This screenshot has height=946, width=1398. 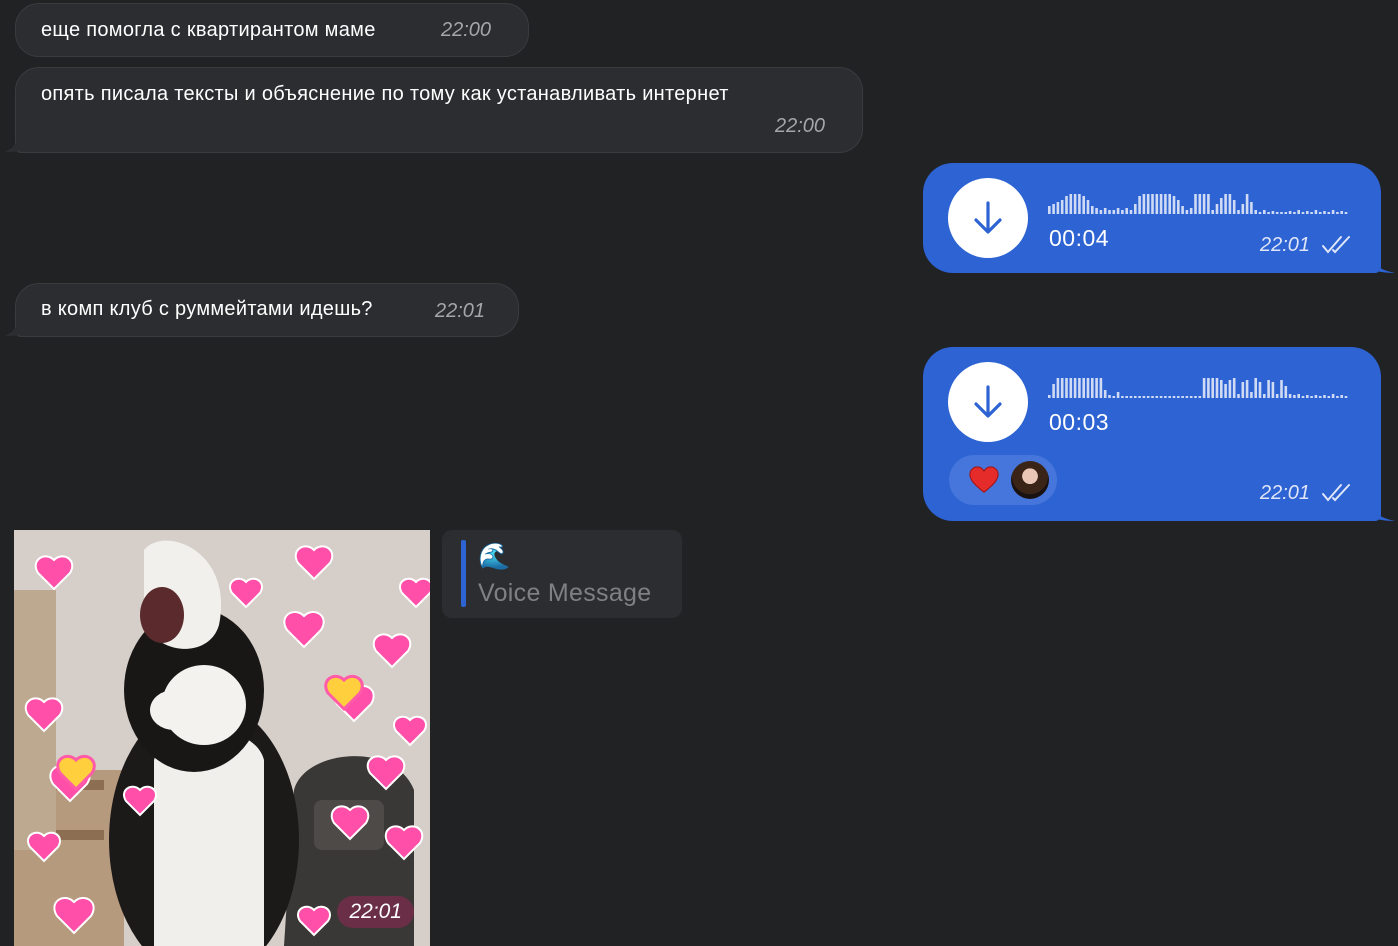 What do you see at coordinates (1003, 480) in the screenshot?
I see `reaction-chip` at bounding box center [1003, 480].